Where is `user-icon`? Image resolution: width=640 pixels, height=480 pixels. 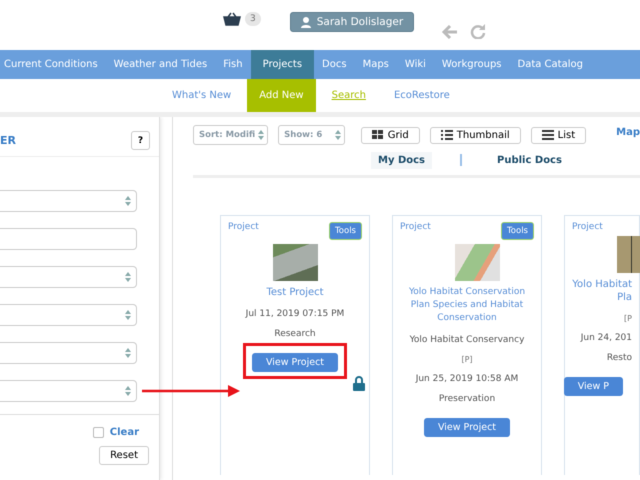
user-icon is located at coordinates (305, 22).